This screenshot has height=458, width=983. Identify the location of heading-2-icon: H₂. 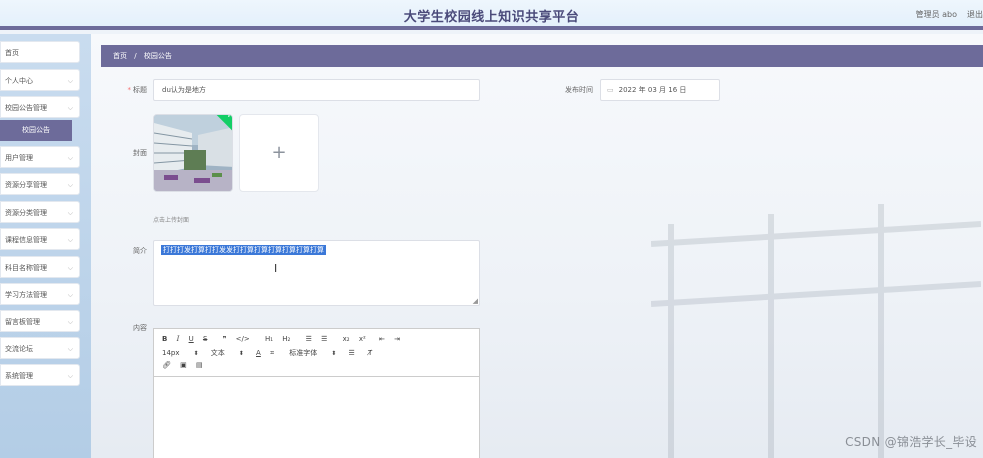
(286, 339).